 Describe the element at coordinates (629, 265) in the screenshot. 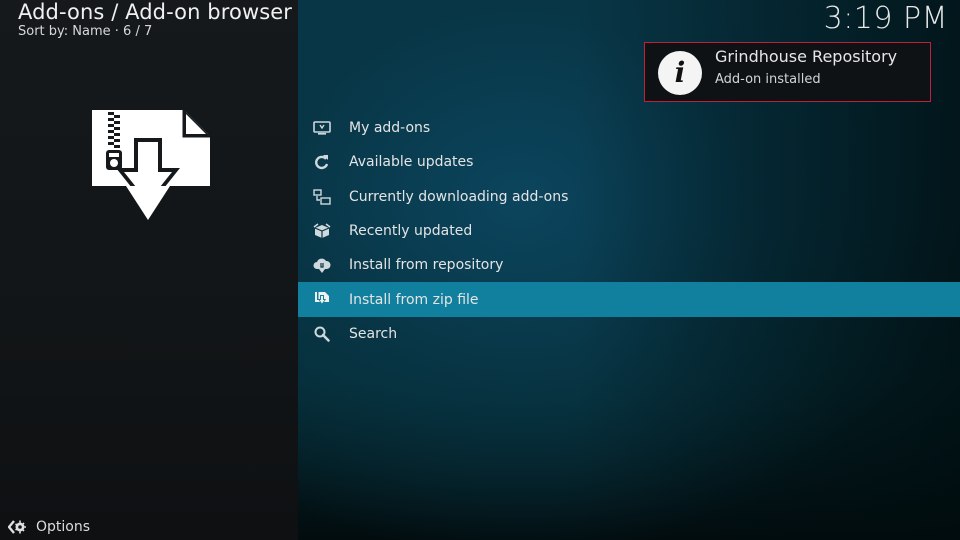

I see `menu-item-install-from-repository: Install from repository` at that location.